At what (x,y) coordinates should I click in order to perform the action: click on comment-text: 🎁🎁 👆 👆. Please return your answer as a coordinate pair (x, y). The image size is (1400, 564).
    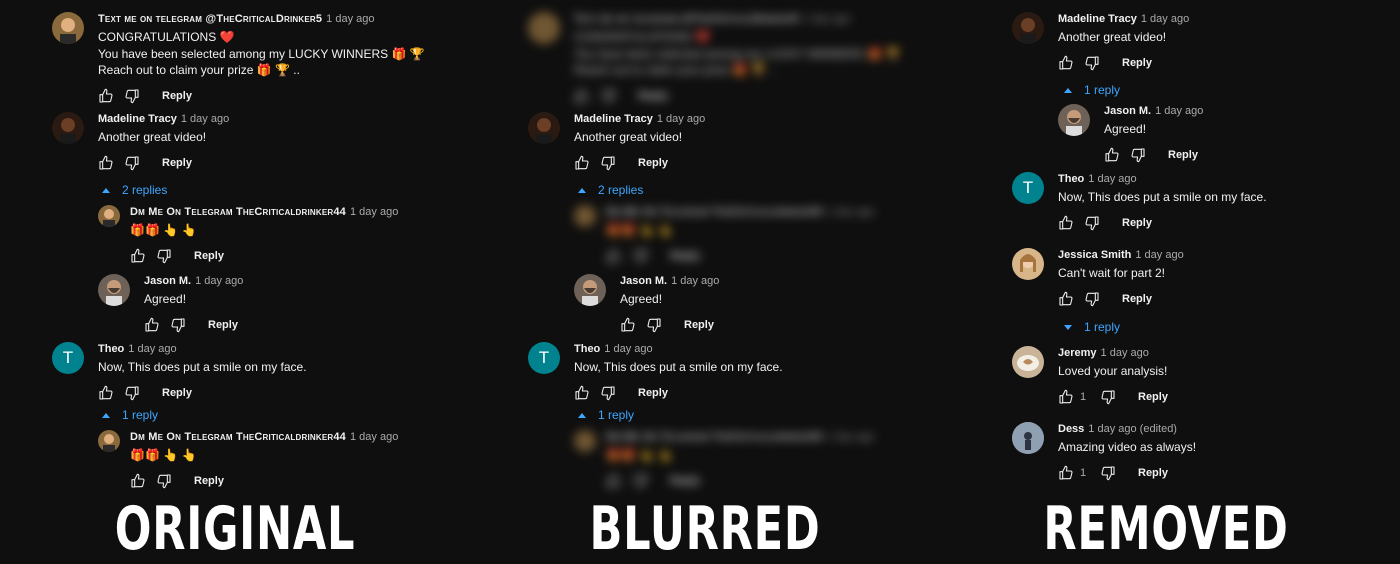
    Looking at the image, I should click on (163, 230).